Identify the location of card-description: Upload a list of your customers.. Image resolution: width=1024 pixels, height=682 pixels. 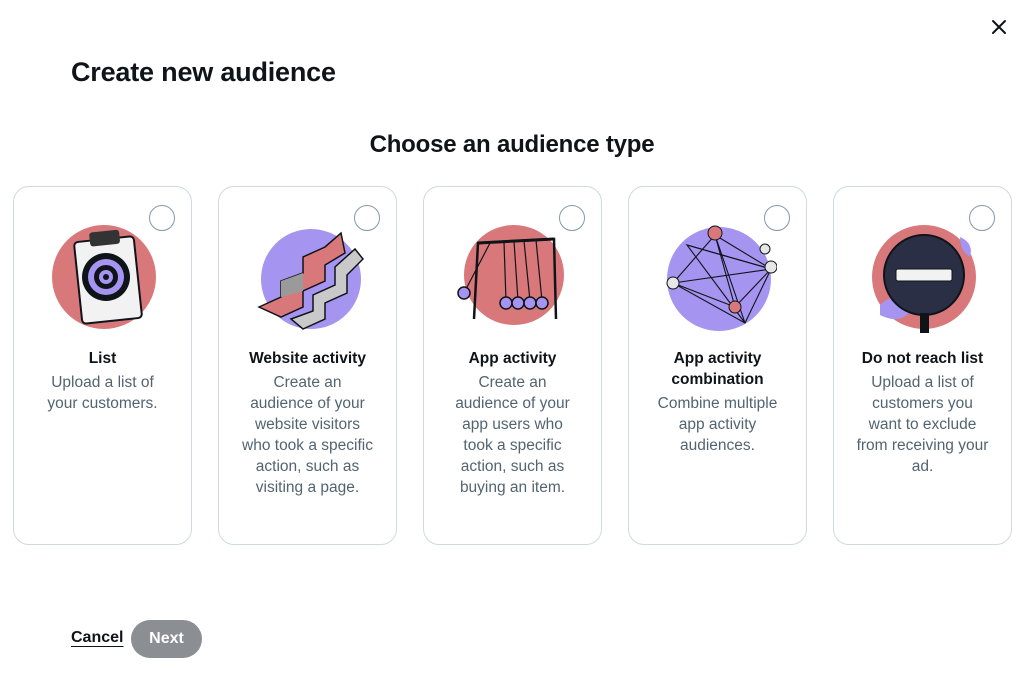
(102, 393).